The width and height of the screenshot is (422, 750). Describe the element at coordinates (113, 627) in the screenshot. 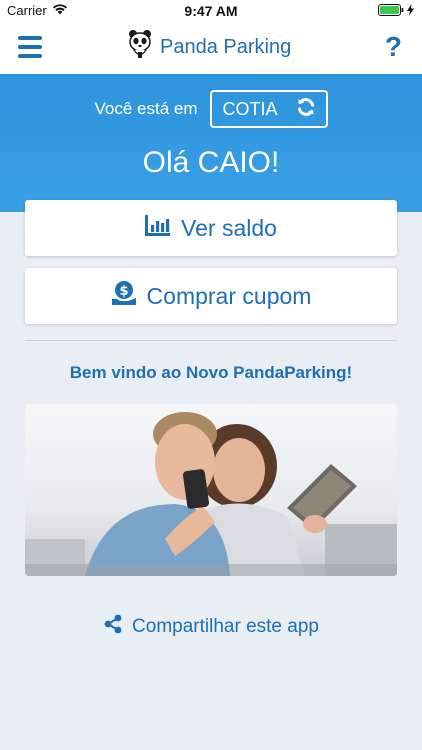

I see `share-icon` at that location.